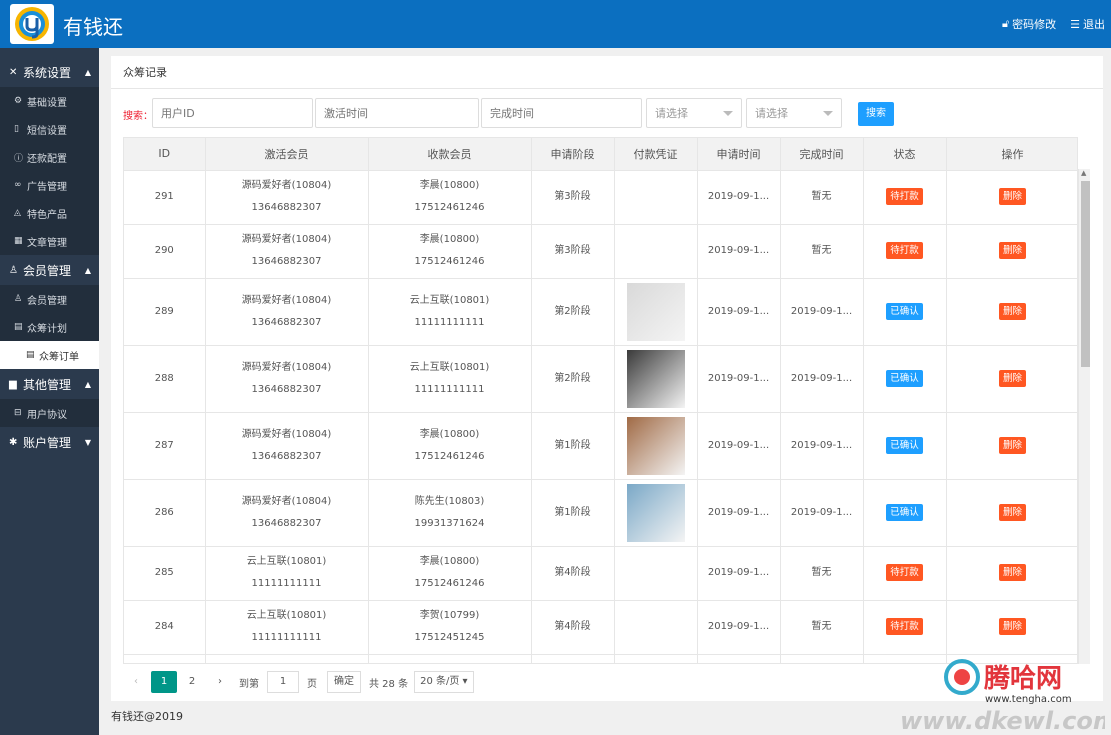 This screenshot has width=1111, height=735. What do you see at coordinates (87, 384) in the screenshot?
I see `chevron-up-icon: ▲` at bounding box center [87, 384].